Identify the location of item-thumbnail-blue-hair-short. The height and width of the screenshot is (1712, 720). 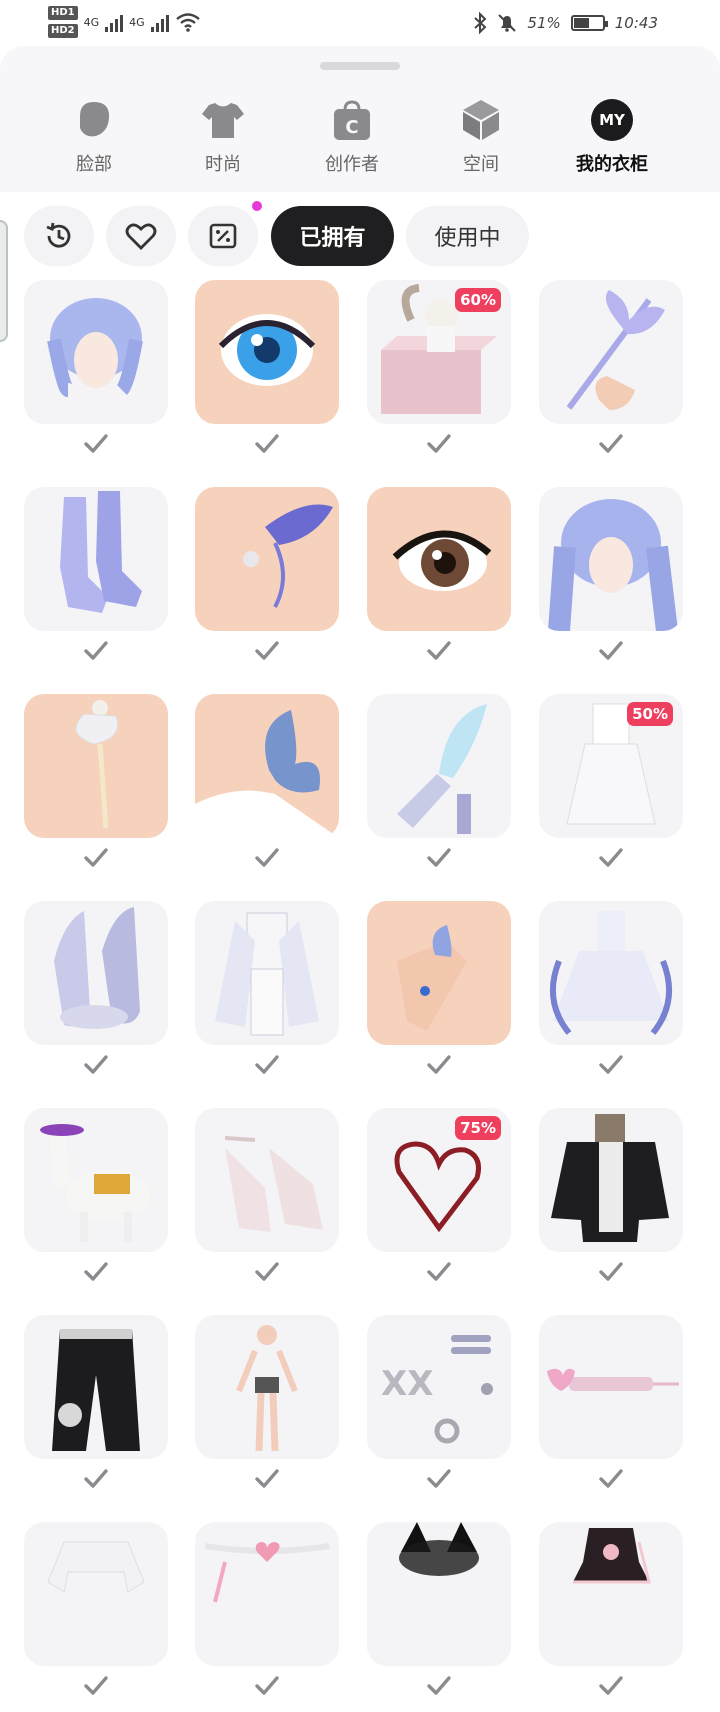
(96, 352).